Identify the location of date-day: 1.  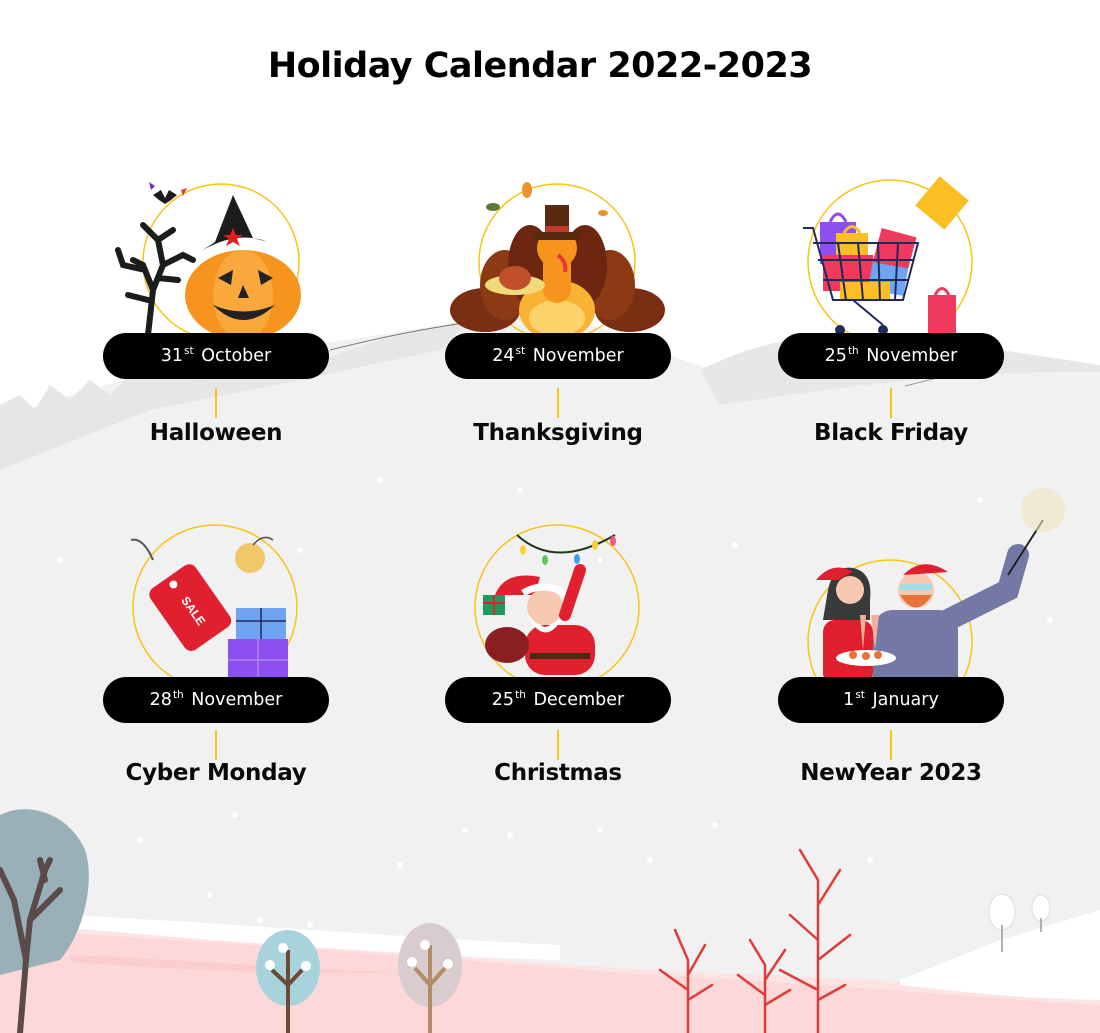
(849, 700).